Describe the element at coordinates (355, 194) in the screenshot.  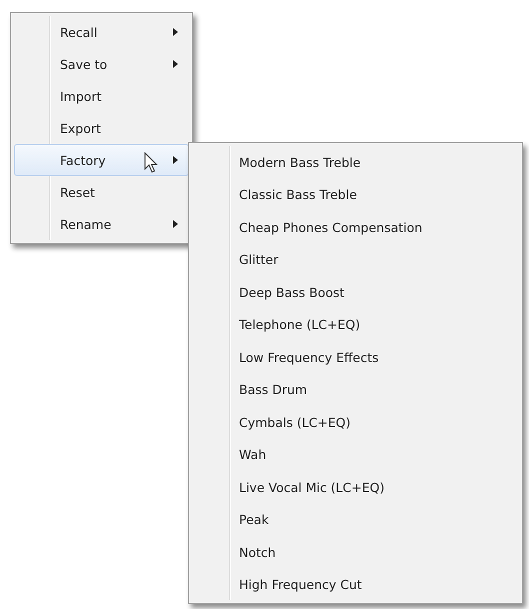
I see `menu-item: Classic Bass Treble` at that location.